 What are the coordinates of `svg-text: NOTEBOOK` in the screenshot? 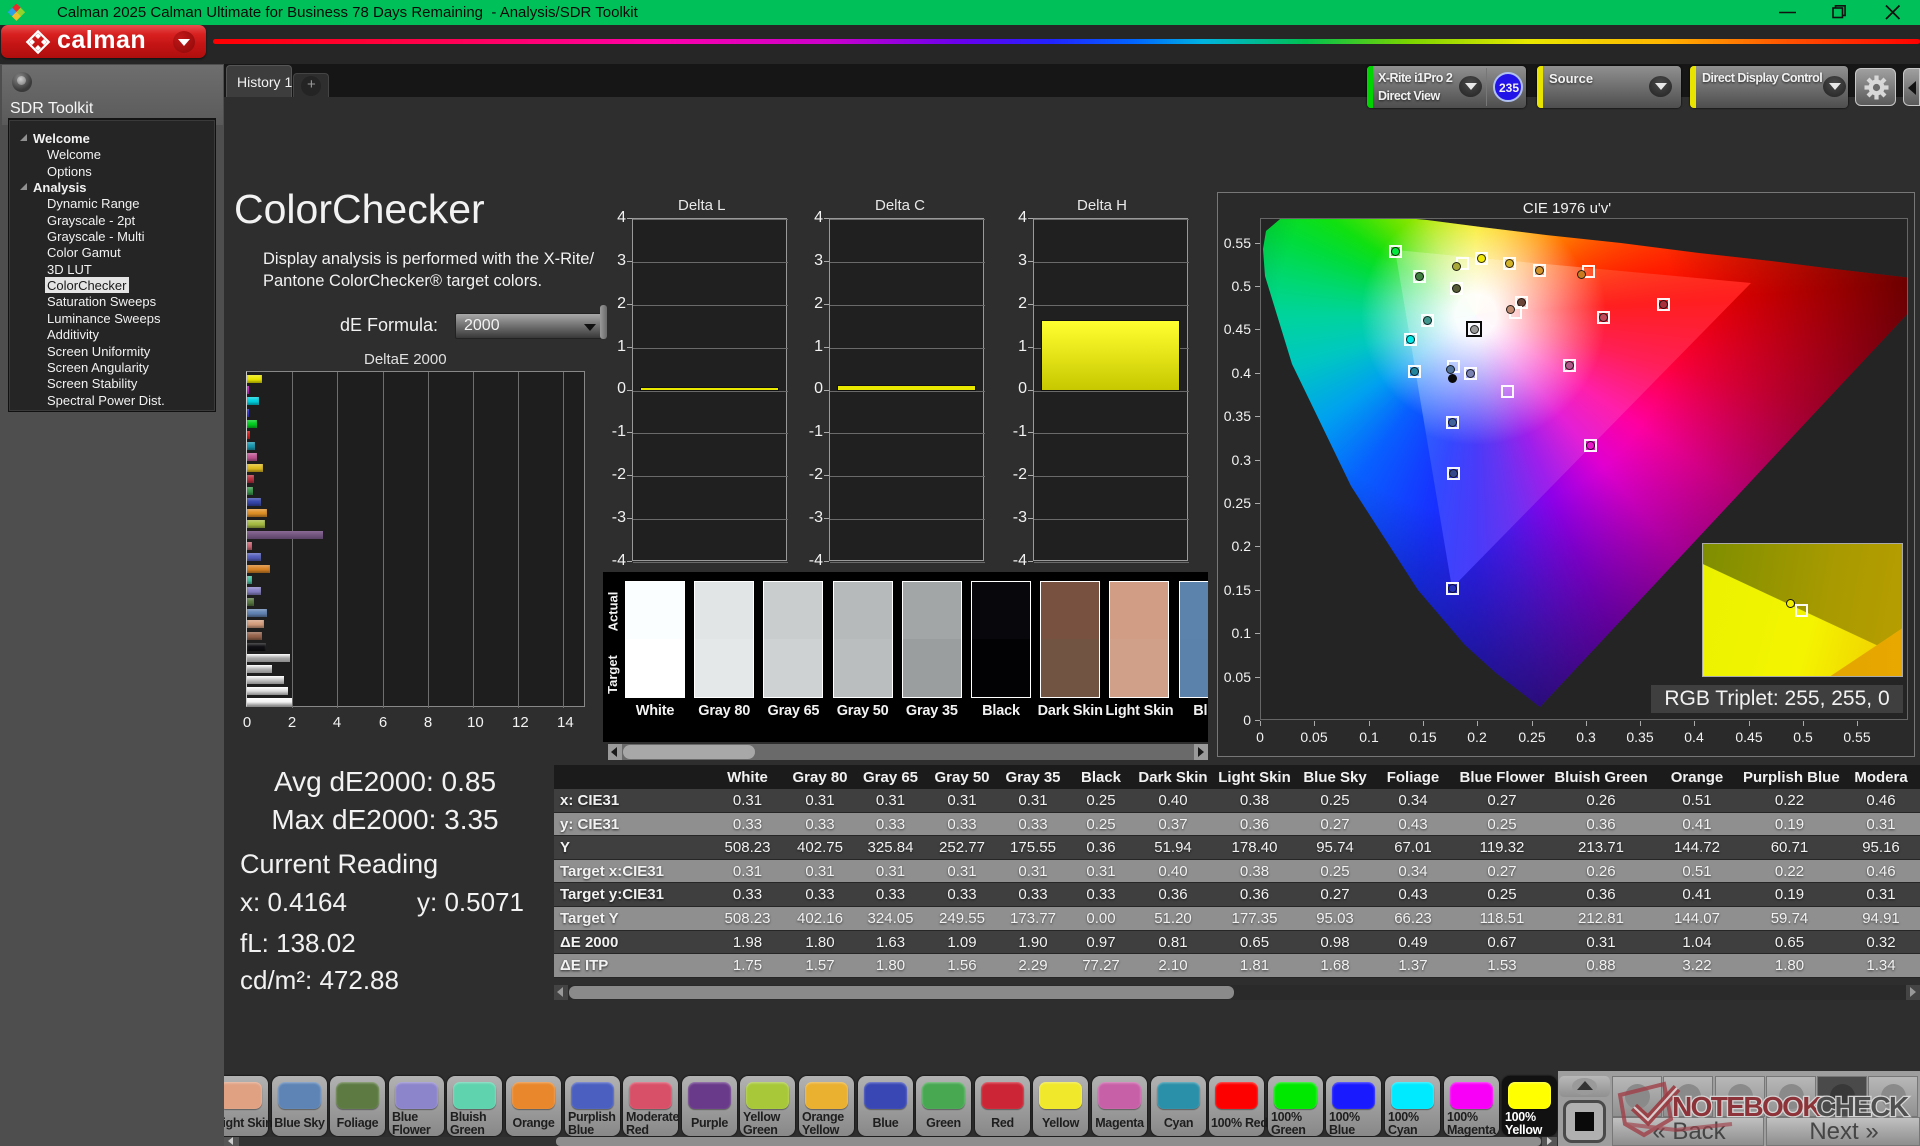 It's located at (1747, 1106).